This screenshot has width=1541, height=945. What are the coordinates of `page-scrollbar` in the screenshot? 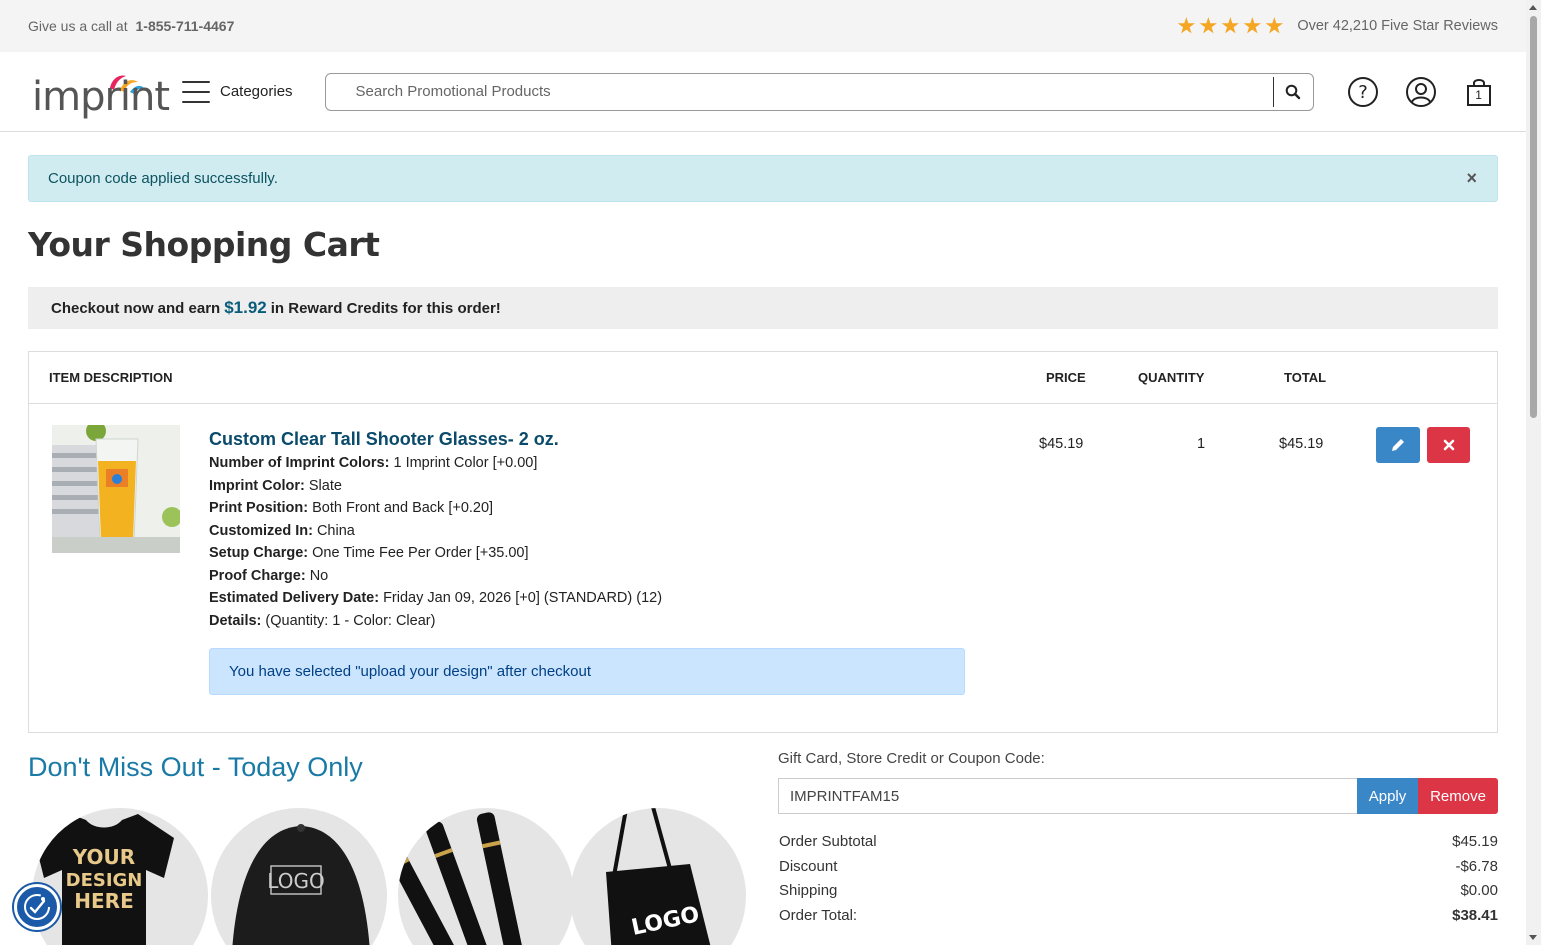 It's located at (1533, 472).